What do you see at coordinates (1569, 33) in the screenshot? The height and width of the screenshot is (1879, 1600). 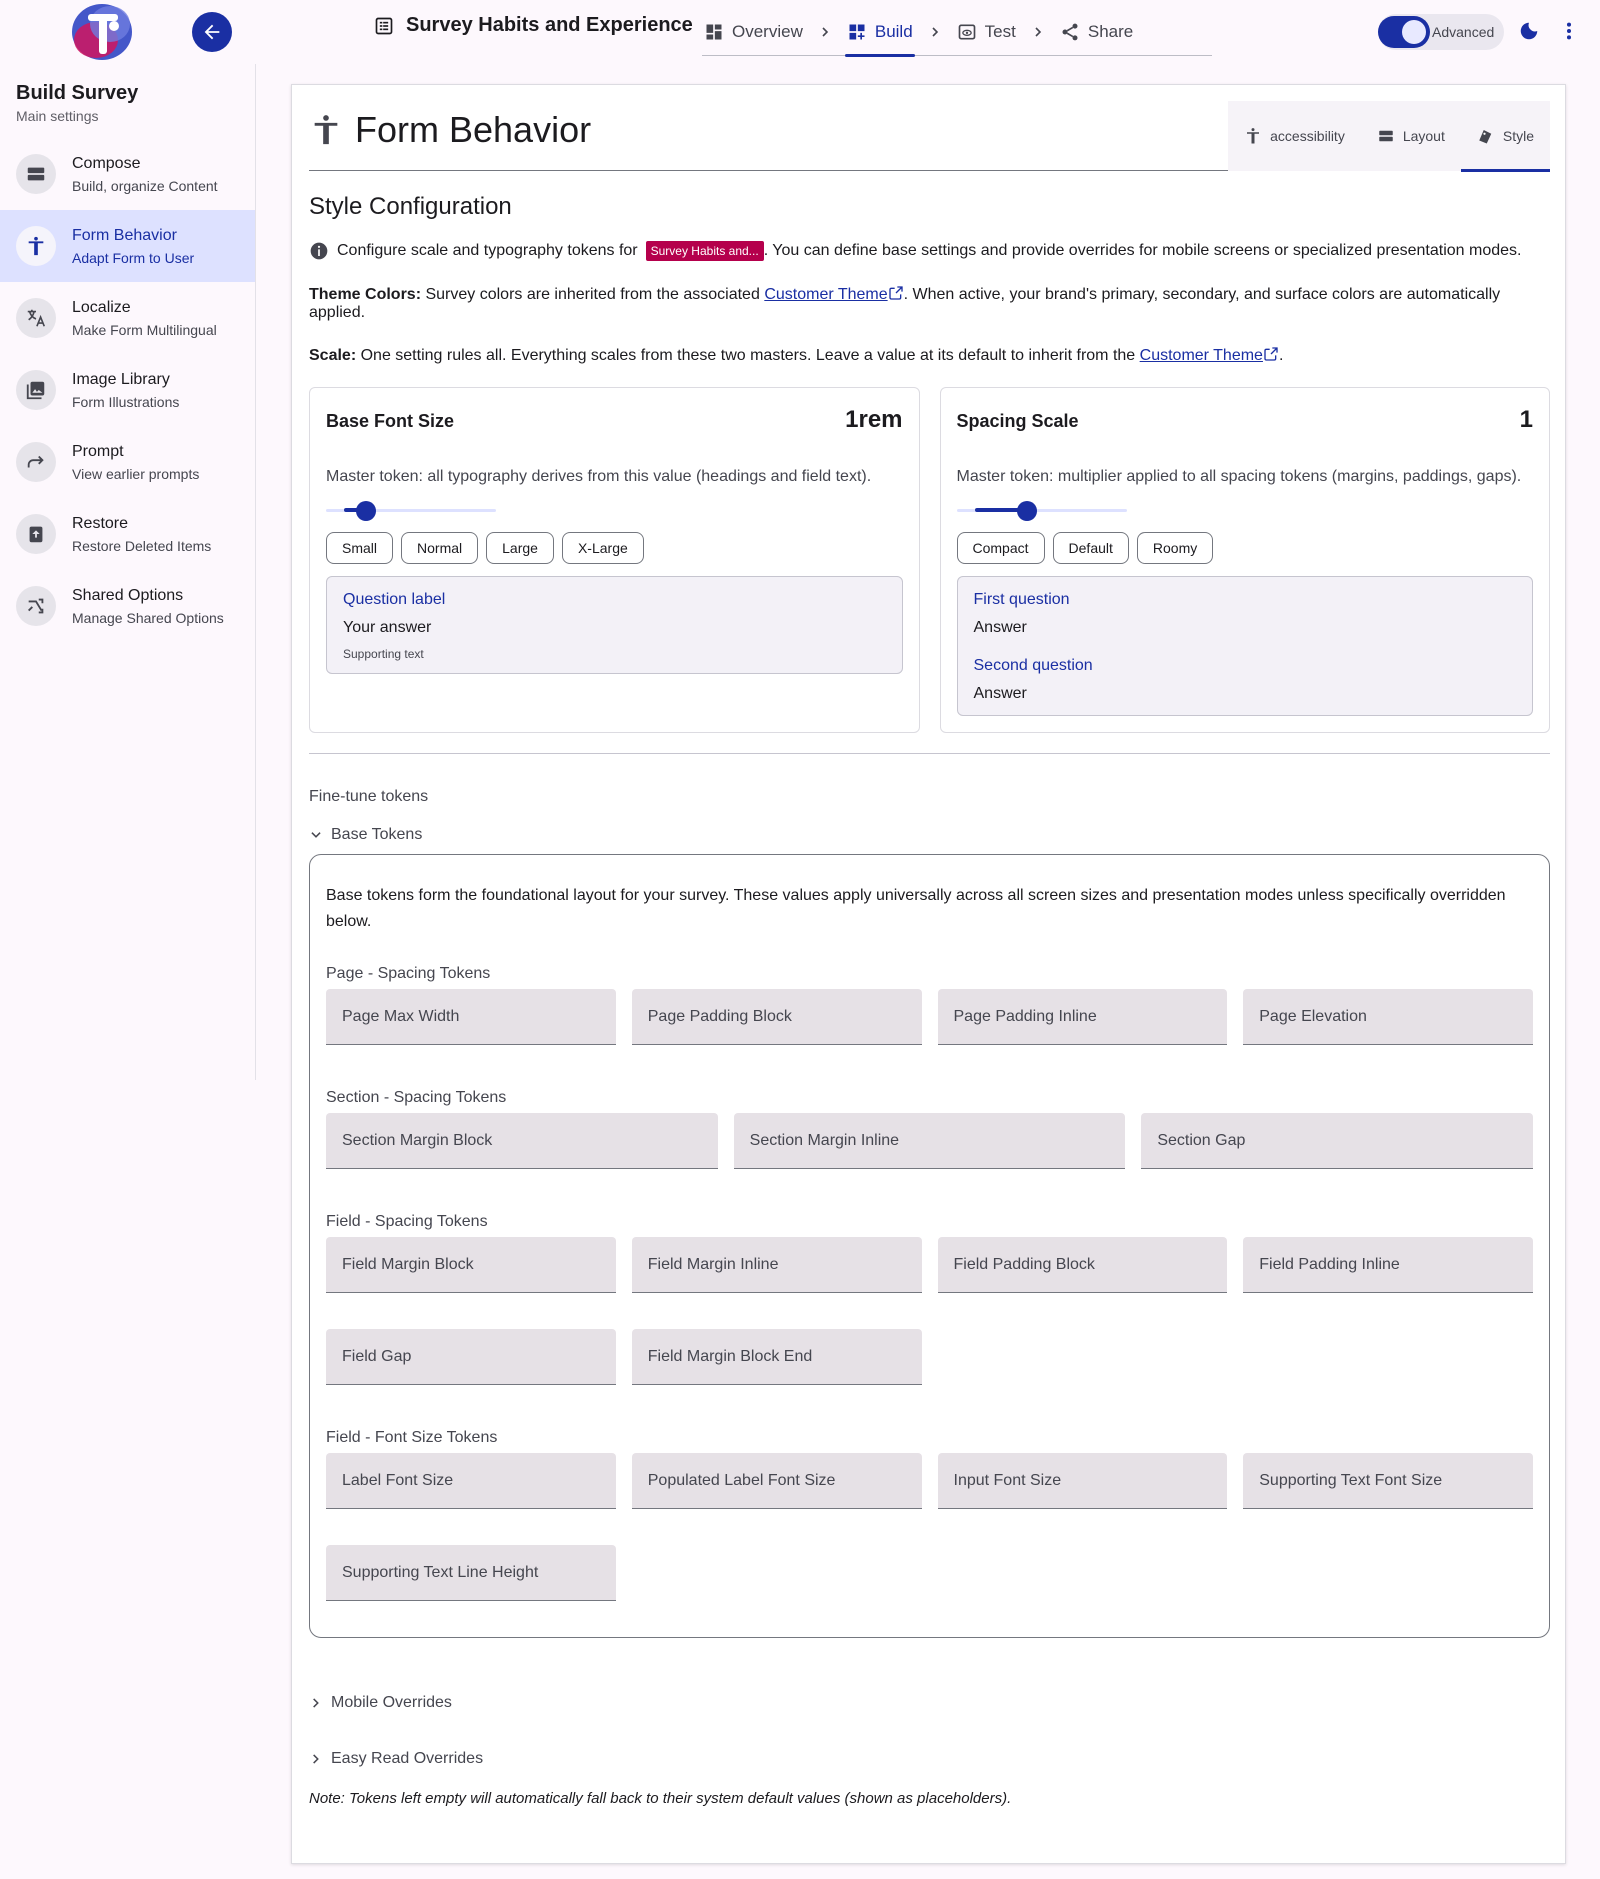 I see `more-vert-icon` at bounding box center [1569, 33].